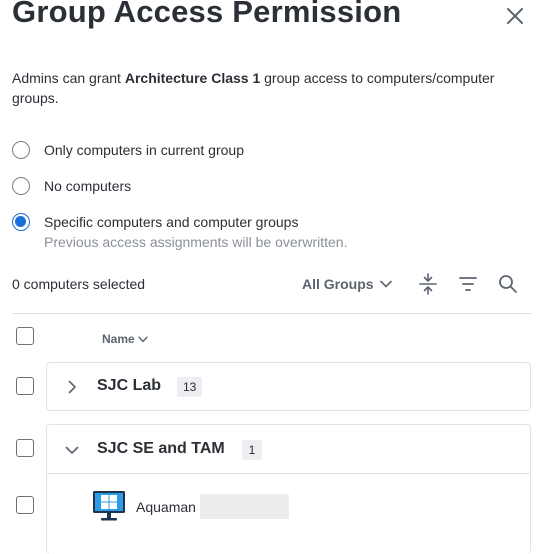 The height and width of the screenshot is (554, 559). Describe the element at coordinates (118, 339) in the screenshot. I see `column-header-label: Name` at that location.